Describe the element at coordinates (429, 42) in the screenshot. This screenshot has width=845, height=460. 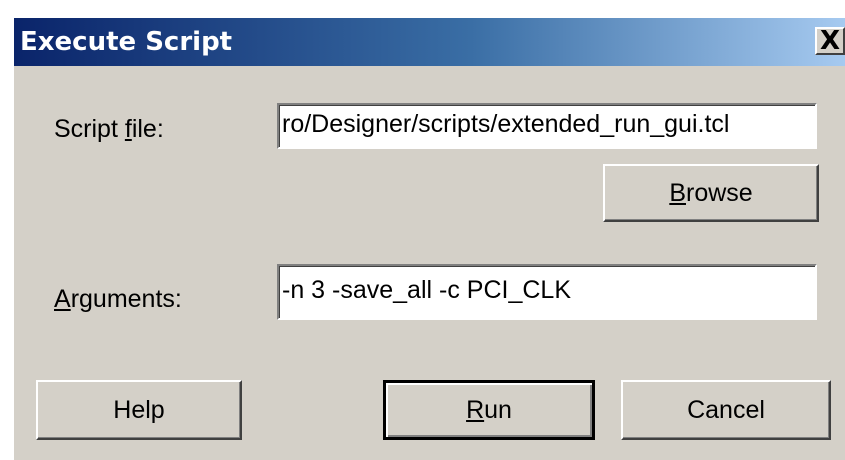
I see `title-bar: Execute Script X` at that location.